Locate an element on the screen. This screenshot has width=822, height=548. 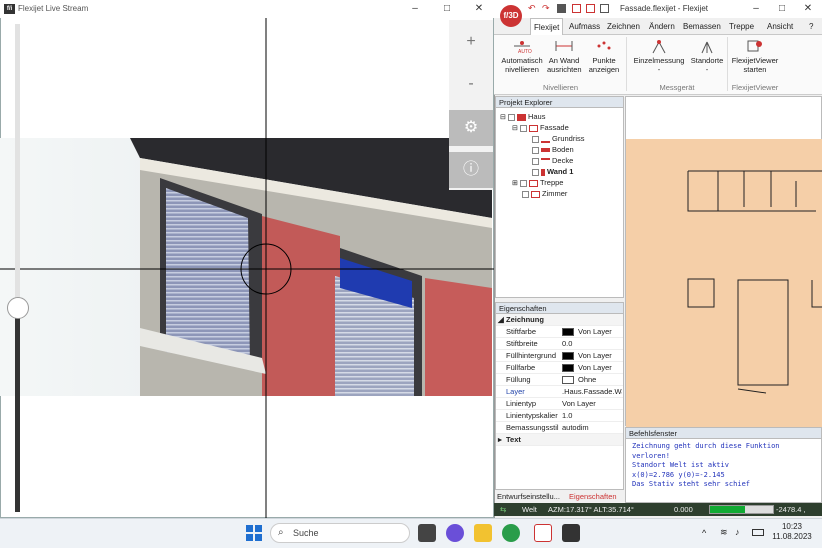
windows-start-icon is located at coordinates (254, 533).